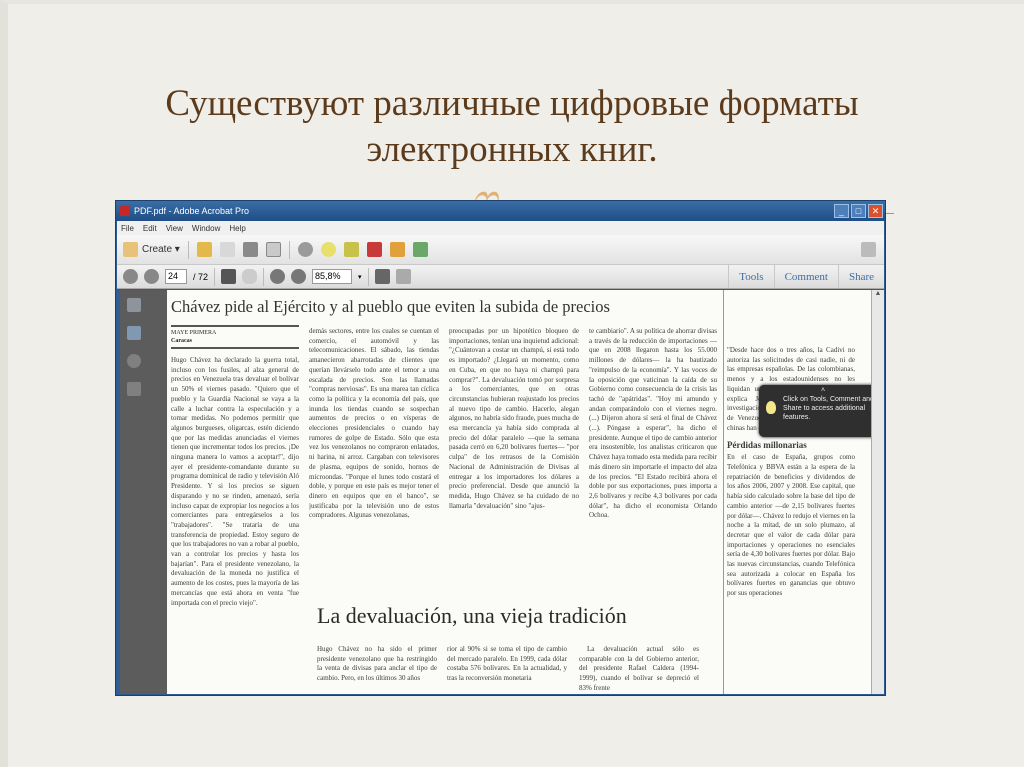 Image resolution: width=1024 pixels, height=767 pixels. What do you see at coordinates (201, 276) in the screenshot?
I see `page-total: / 72` at bounding box center [201, 276].